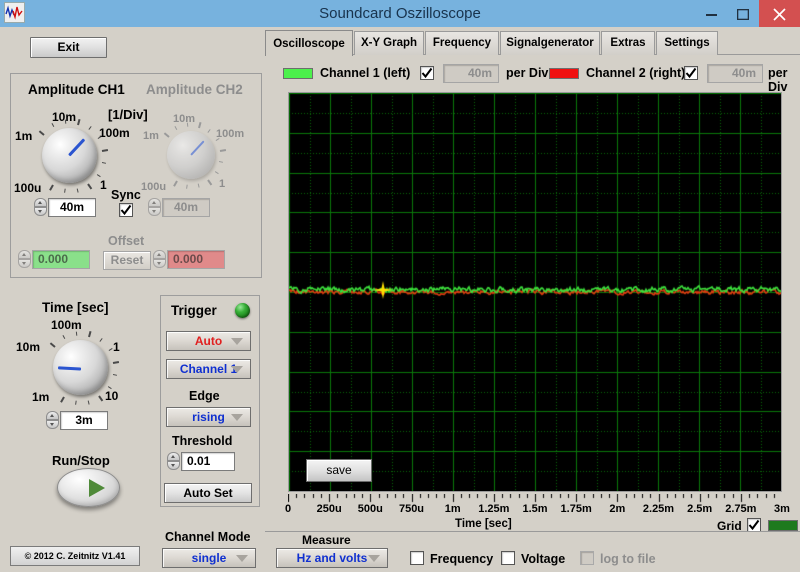 The width and height of the screenshot is (800, 572). What do you see at coordinates (779, 13) in the screenshot?
I see `close-icon` at bounding box center [779, 13].